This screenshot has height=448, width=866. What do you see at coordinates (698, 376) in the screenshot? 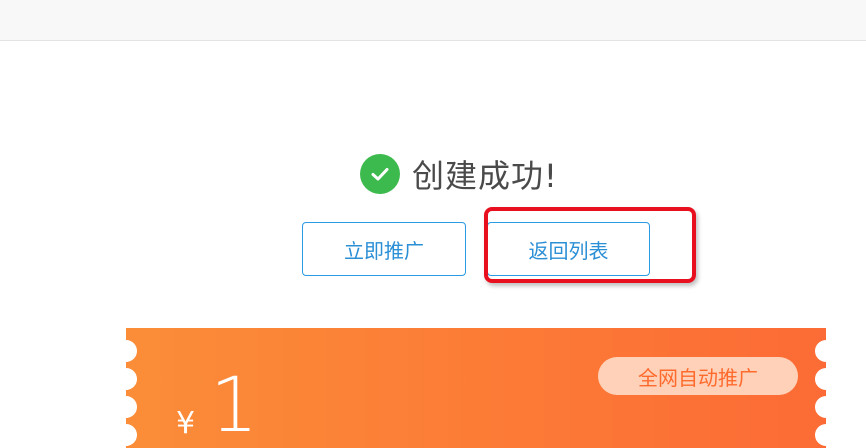
I see `auto-promote-tag: 全网自动推广` at bounding box center [698, 376].